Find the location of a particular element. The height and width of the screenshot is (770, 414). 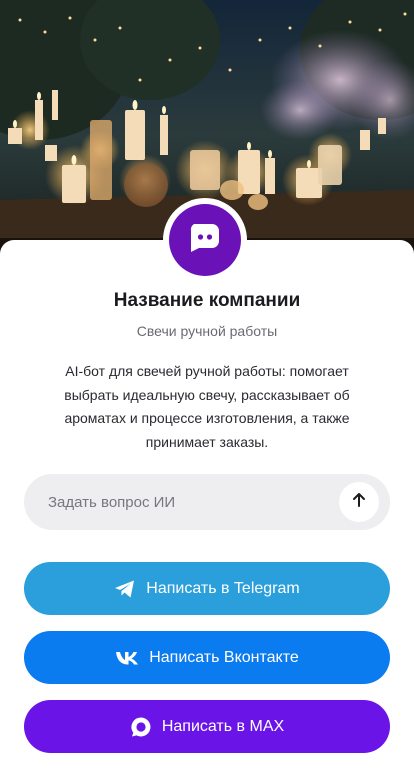

telegram-button: Написать в Telegram is located at coordinates (207, 588).